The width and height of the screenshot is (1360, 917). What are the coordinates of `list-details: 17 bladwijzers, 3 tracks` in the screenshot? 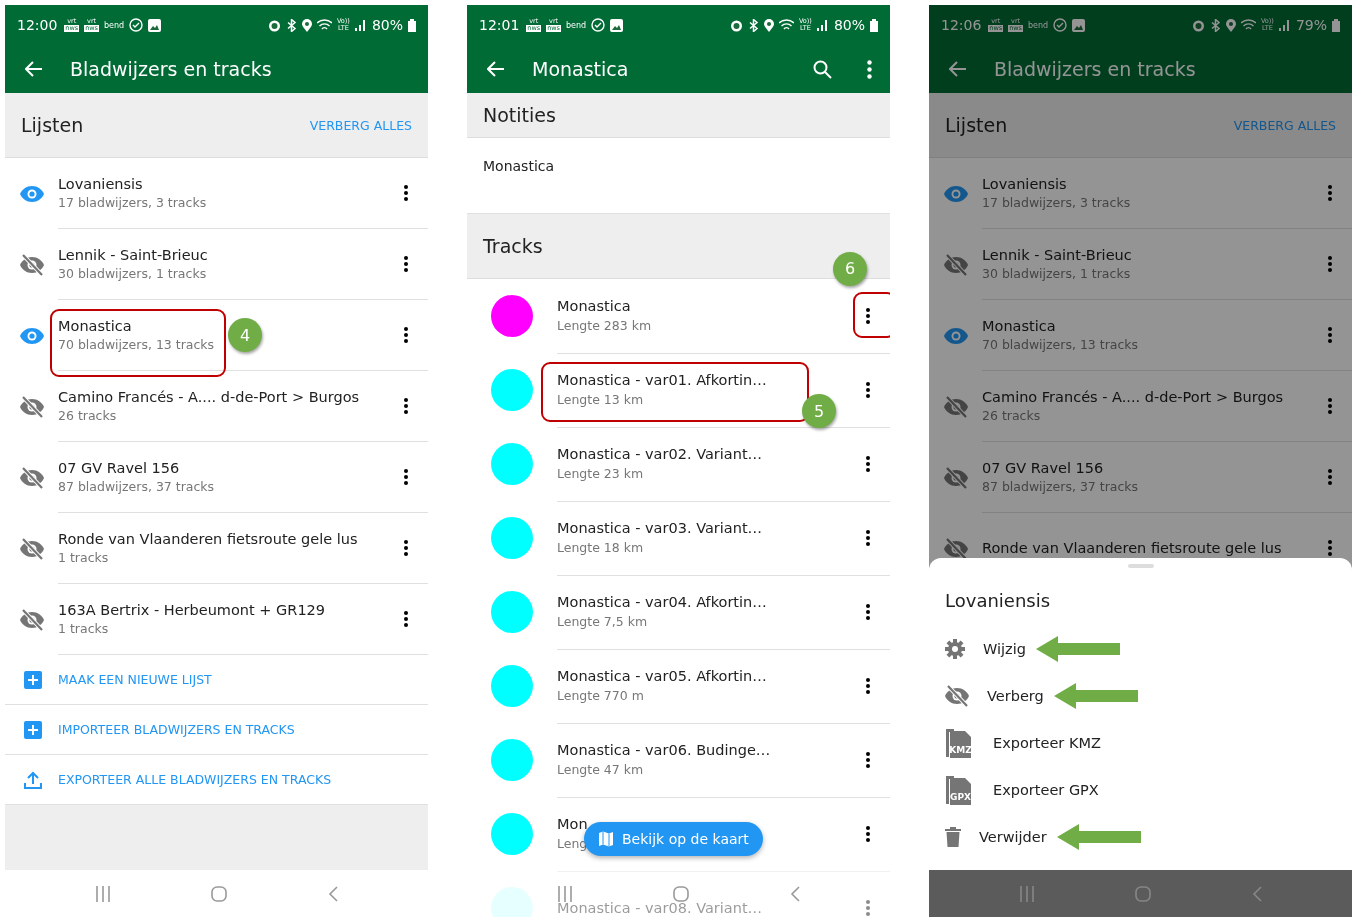 It's located at (132, 202).